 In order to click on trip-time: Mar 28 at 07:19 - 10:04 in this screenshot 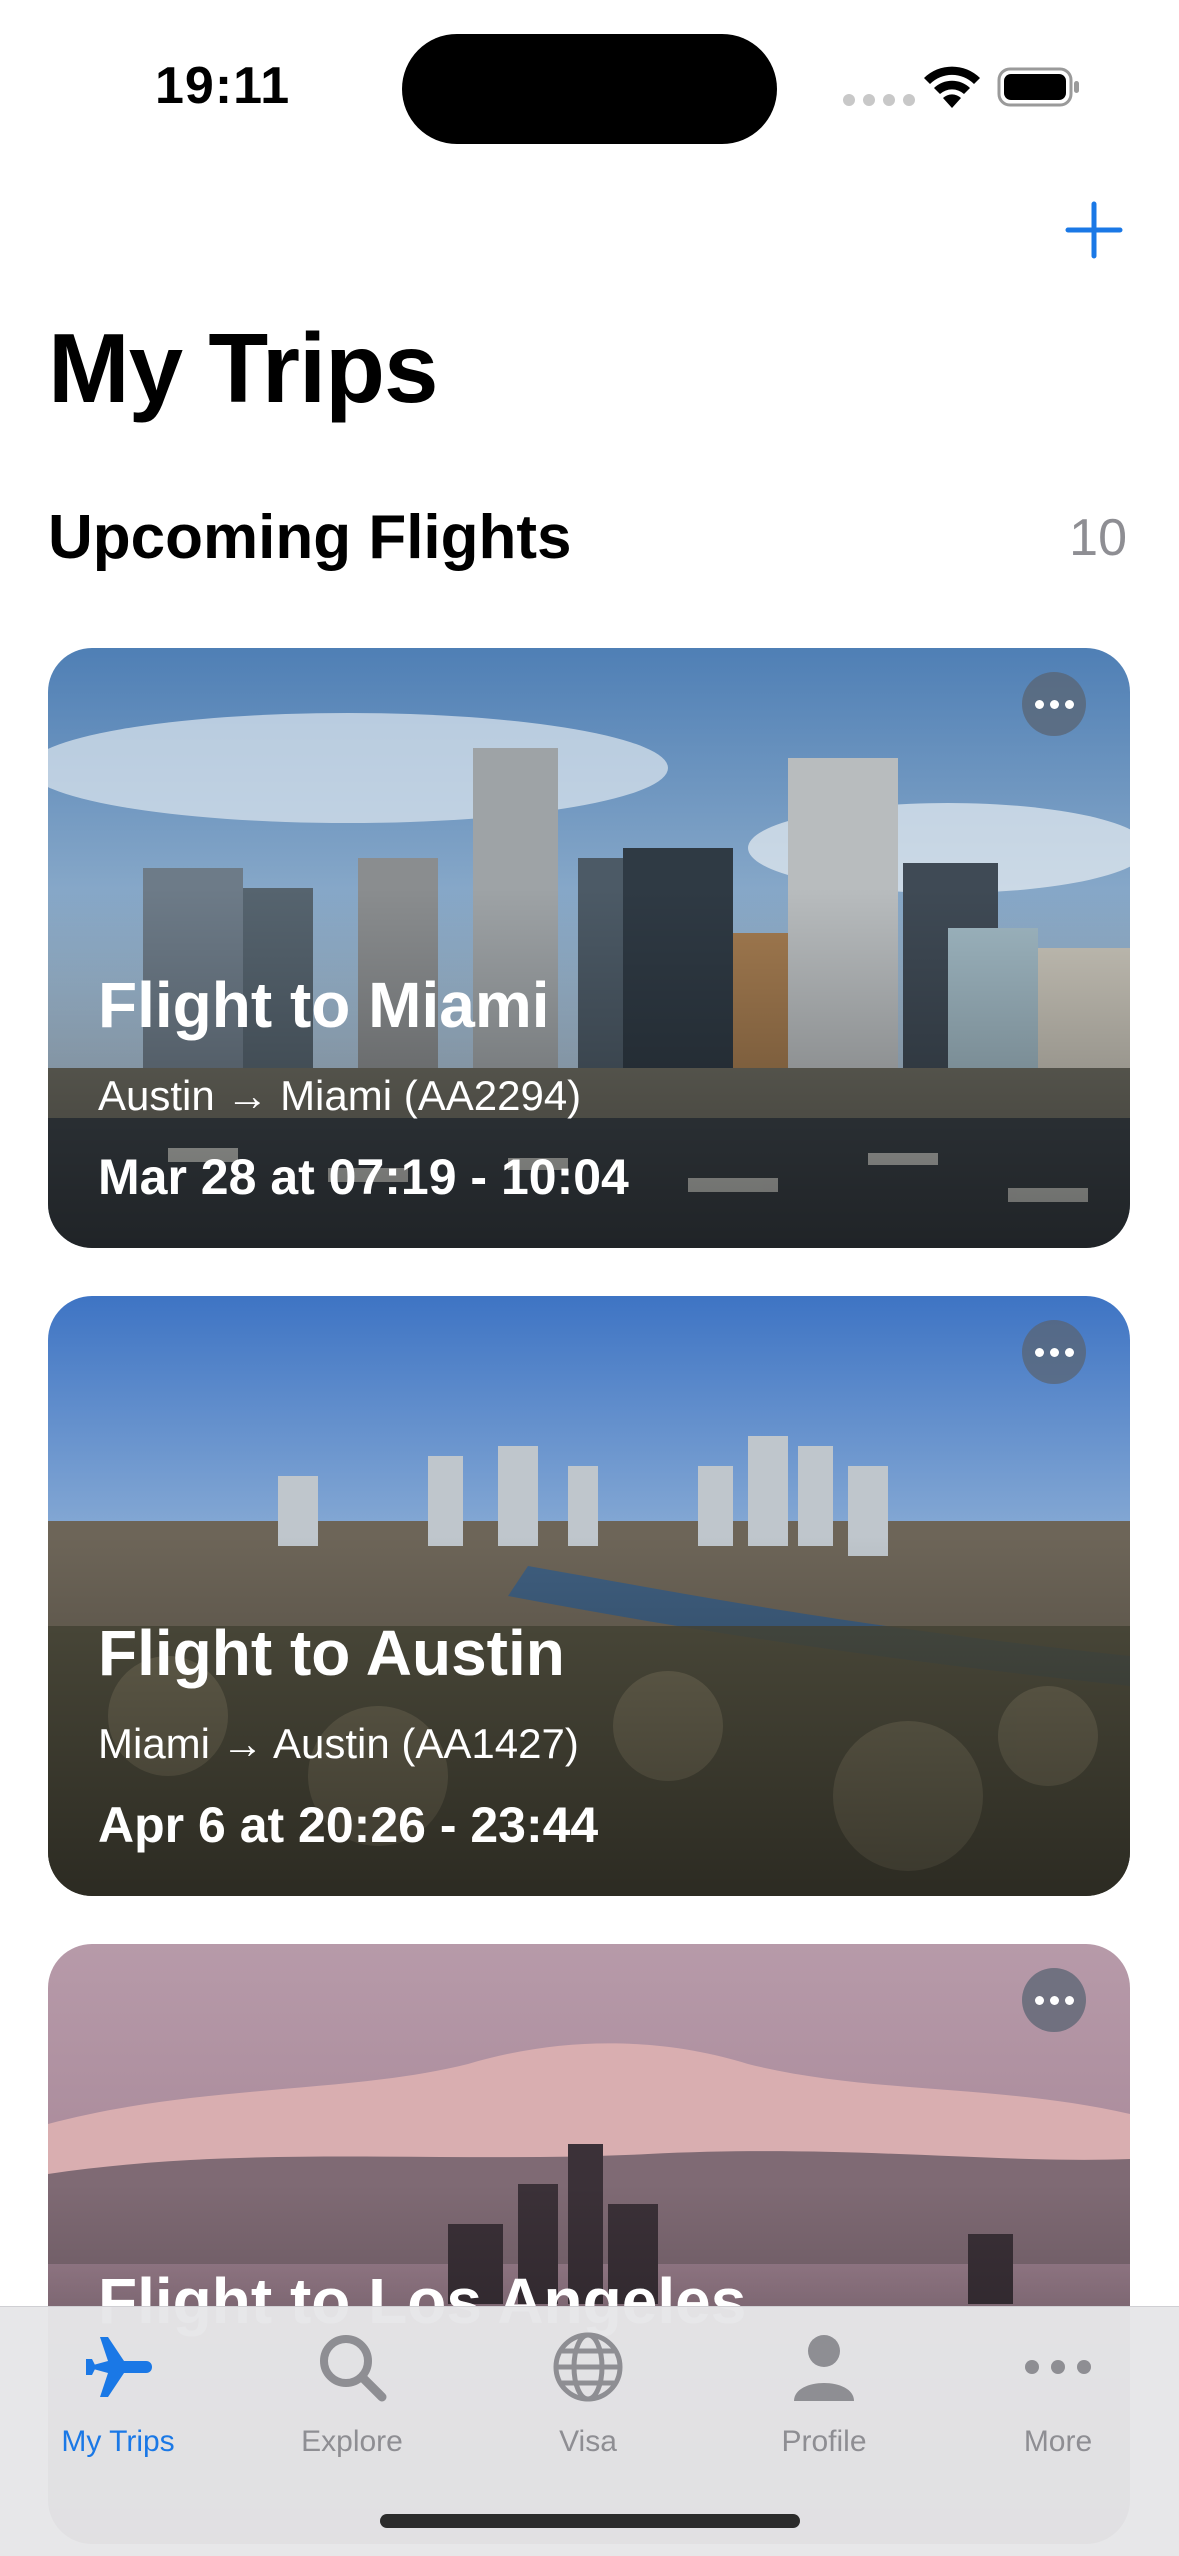, I will do `click(363, 1177)`.